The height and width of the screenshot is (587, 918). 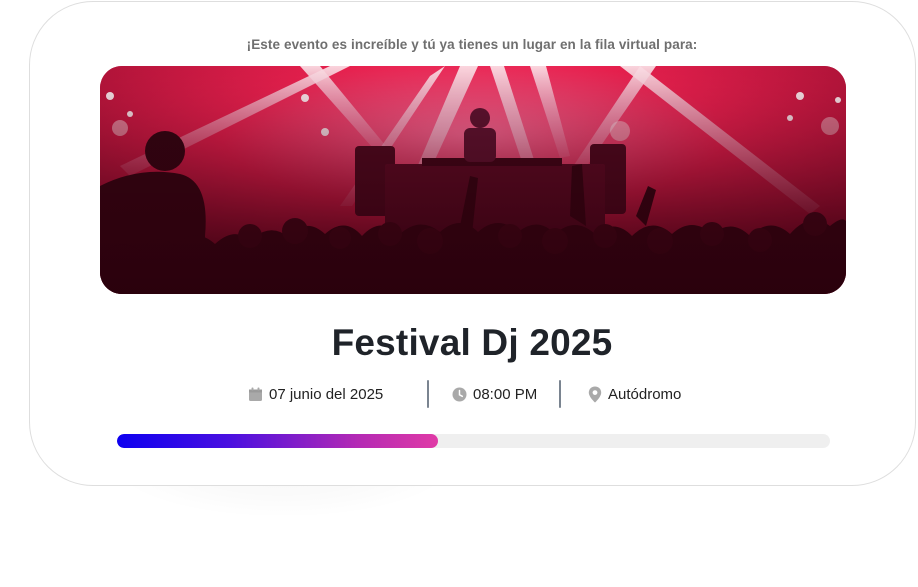 What do you see at coordinates (326, 394) in the screenshot?
I see `event-date-text: 07 junio del 2025` at bounding box center [326, 394].